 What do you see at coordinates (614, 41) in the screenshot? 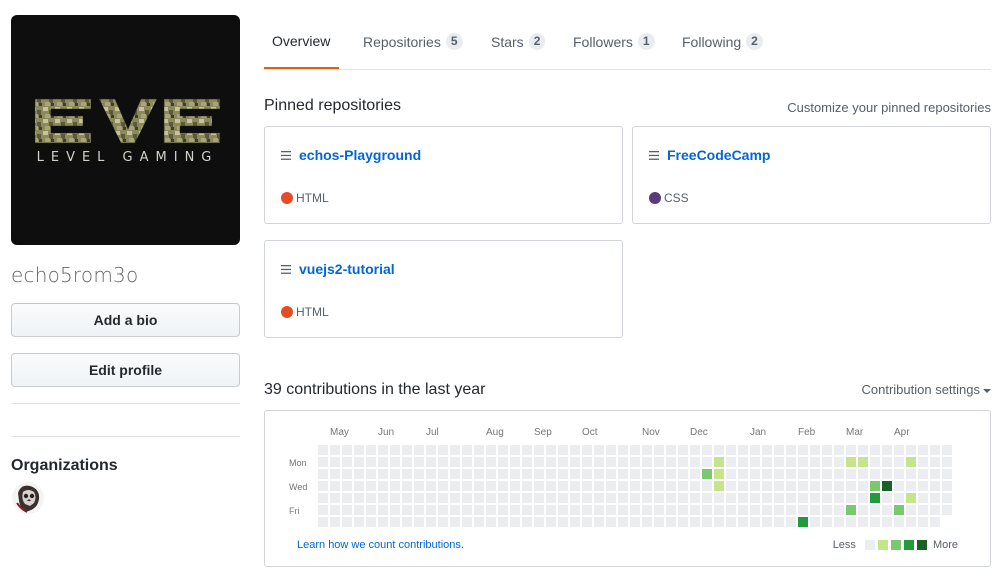
I see `tab-followers: Followers 1` at bounding box center [614, 41].